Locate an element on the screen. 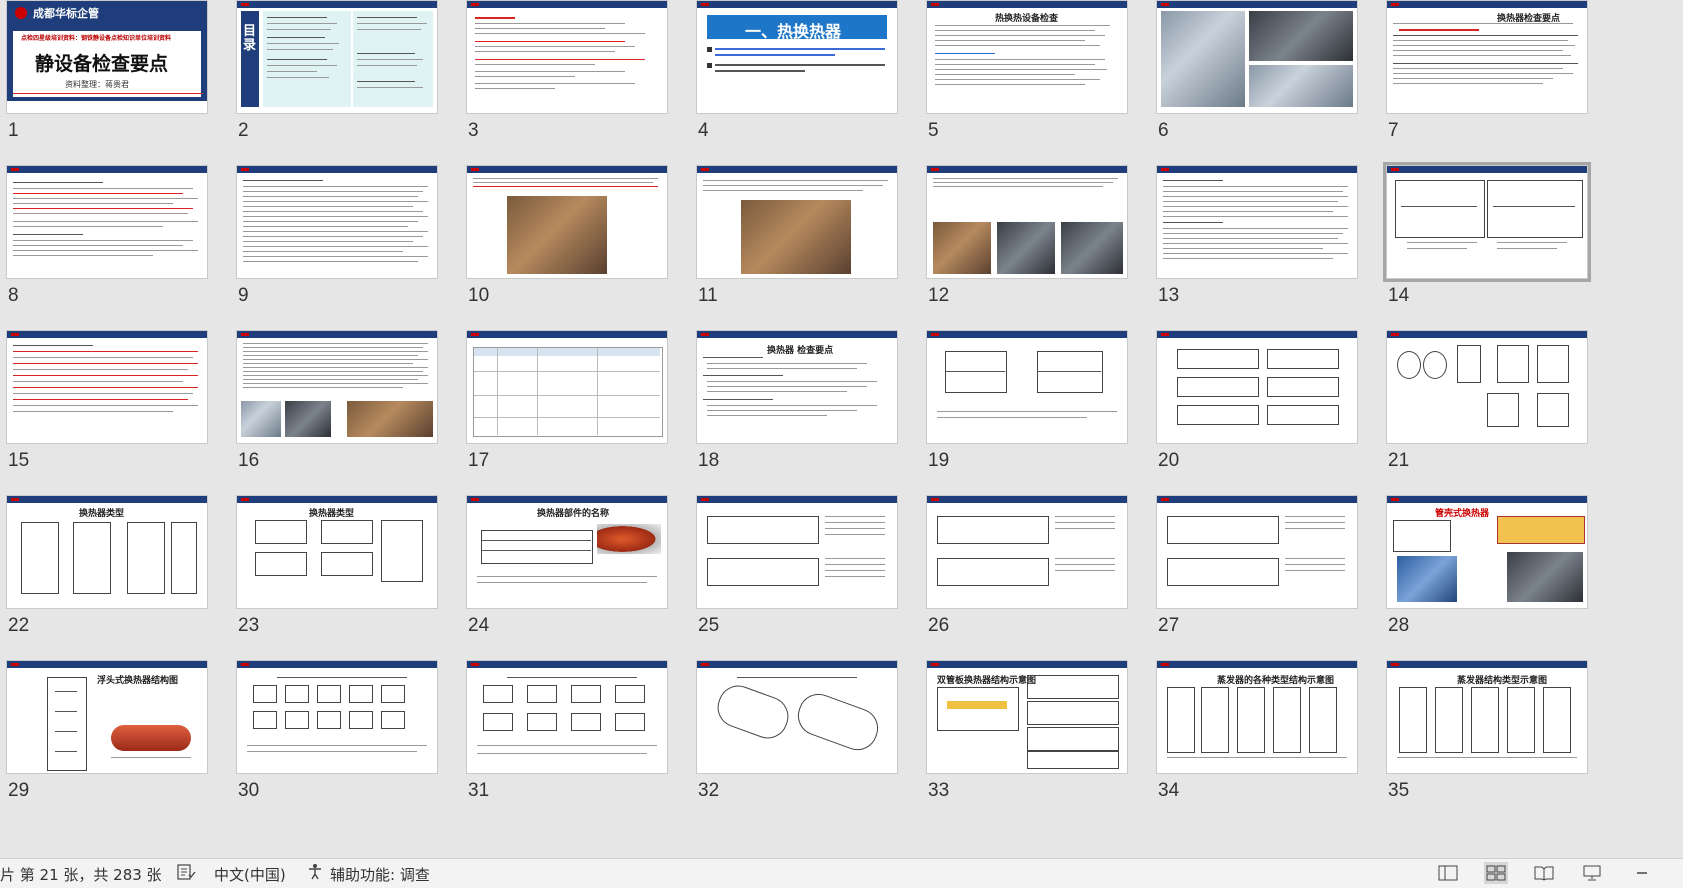 Image resolution: width=1683 pixels, height=888 pixels. slide-thumb-27: 27 is located at coordinates (1274, 581).